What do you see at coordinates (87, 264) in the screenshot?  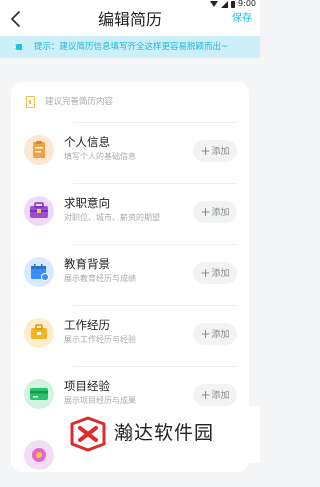 I see `section-title: 教育背景` at bounding box center [87, 264].